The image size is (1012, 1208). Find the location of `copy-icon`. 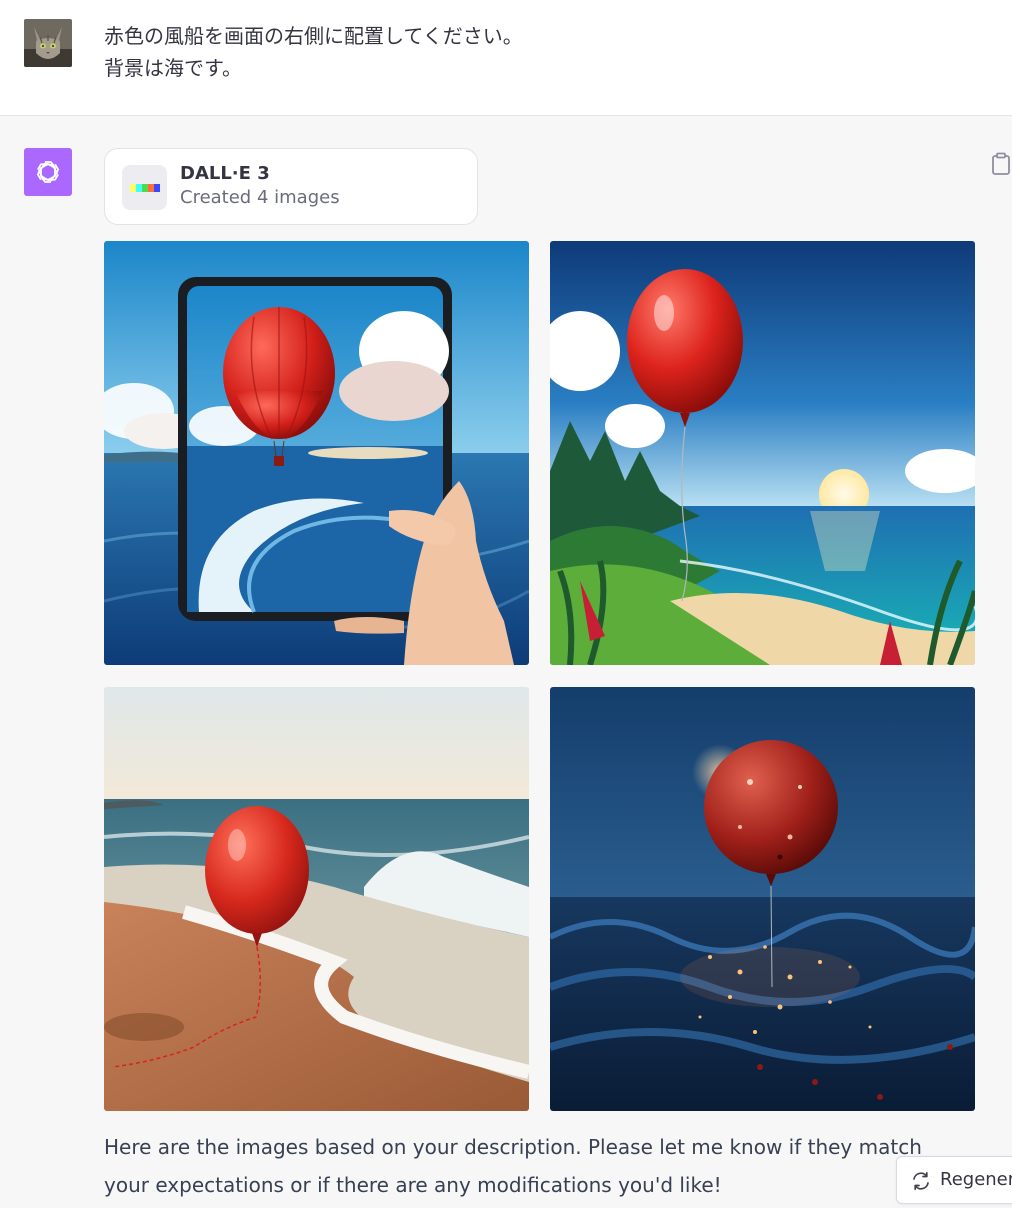

copy-icon is located at coordinates (1001, 164).